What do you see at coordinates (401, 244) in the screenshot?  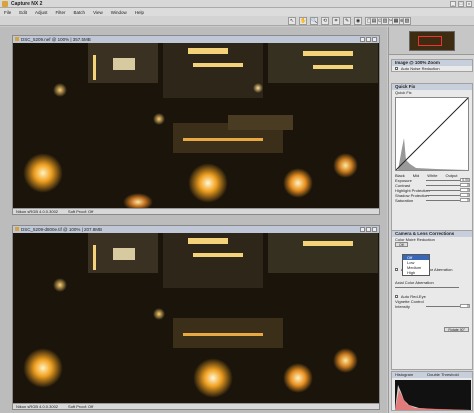 I see `color-moire-select: Off` at bounding box center [401, 244].